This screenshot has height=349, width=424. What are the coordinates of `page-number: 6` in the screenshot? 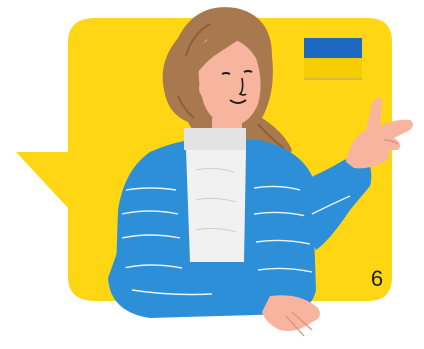 It's located at (377, 278).